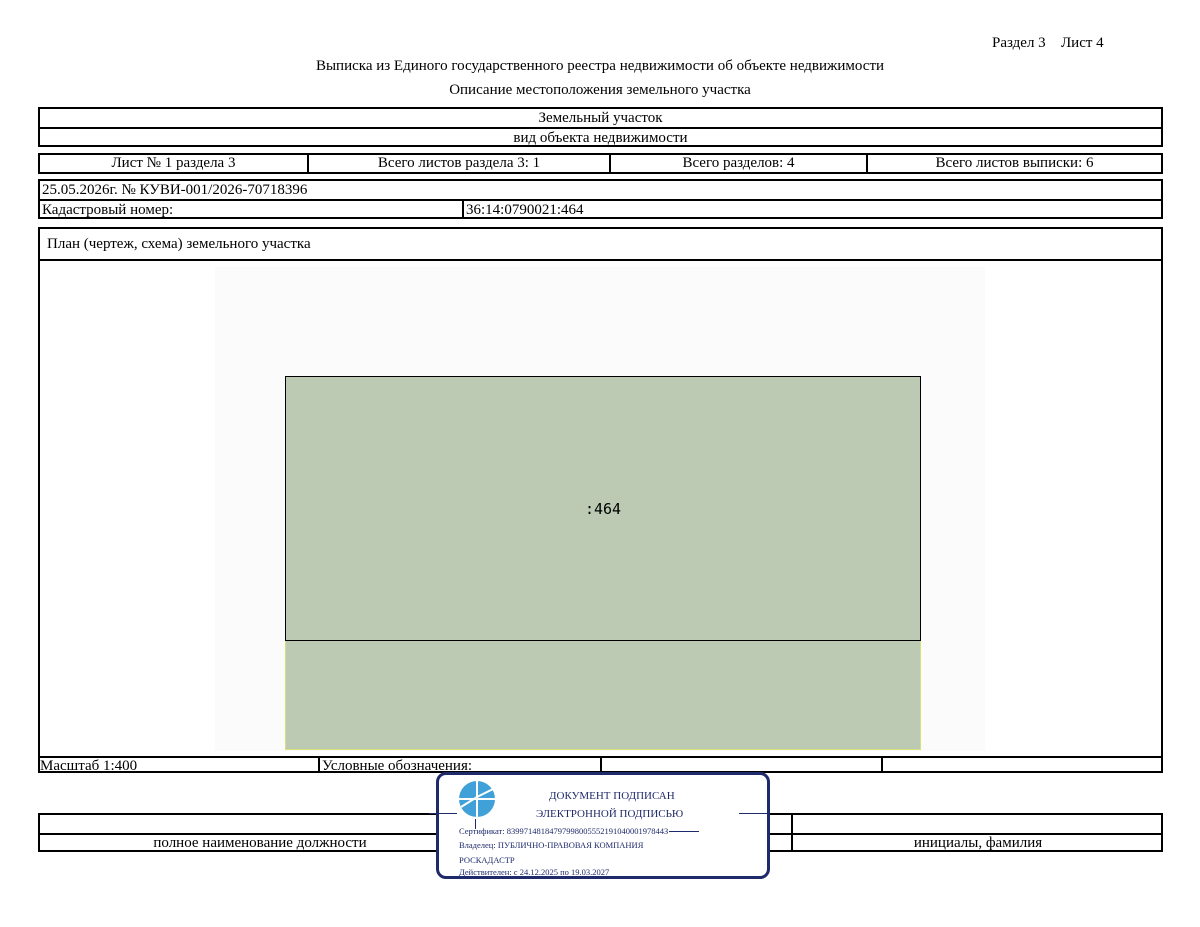  I want to click on cadastral-label: Кадастровый номер:, so click(108, 210).